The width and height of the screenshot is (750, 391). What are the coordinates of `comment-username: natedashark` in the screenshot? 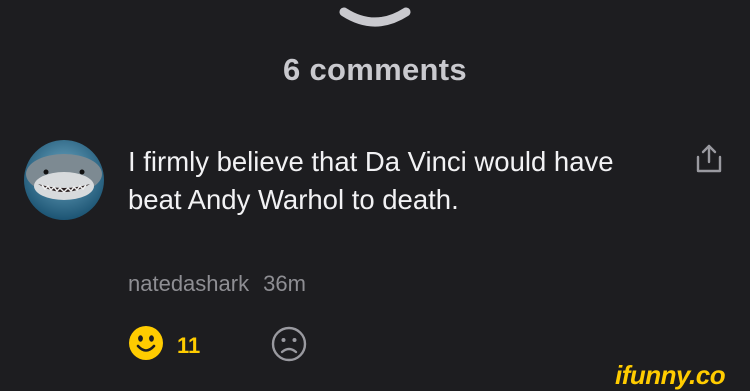 It's located at (188, 283).